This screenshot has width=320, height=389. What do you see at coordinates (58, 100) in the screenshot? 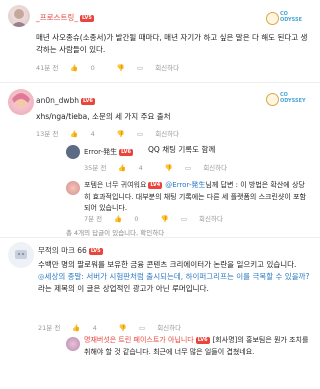
I see `username-text: an0n_dwbh` at bounding box center [58, 100].